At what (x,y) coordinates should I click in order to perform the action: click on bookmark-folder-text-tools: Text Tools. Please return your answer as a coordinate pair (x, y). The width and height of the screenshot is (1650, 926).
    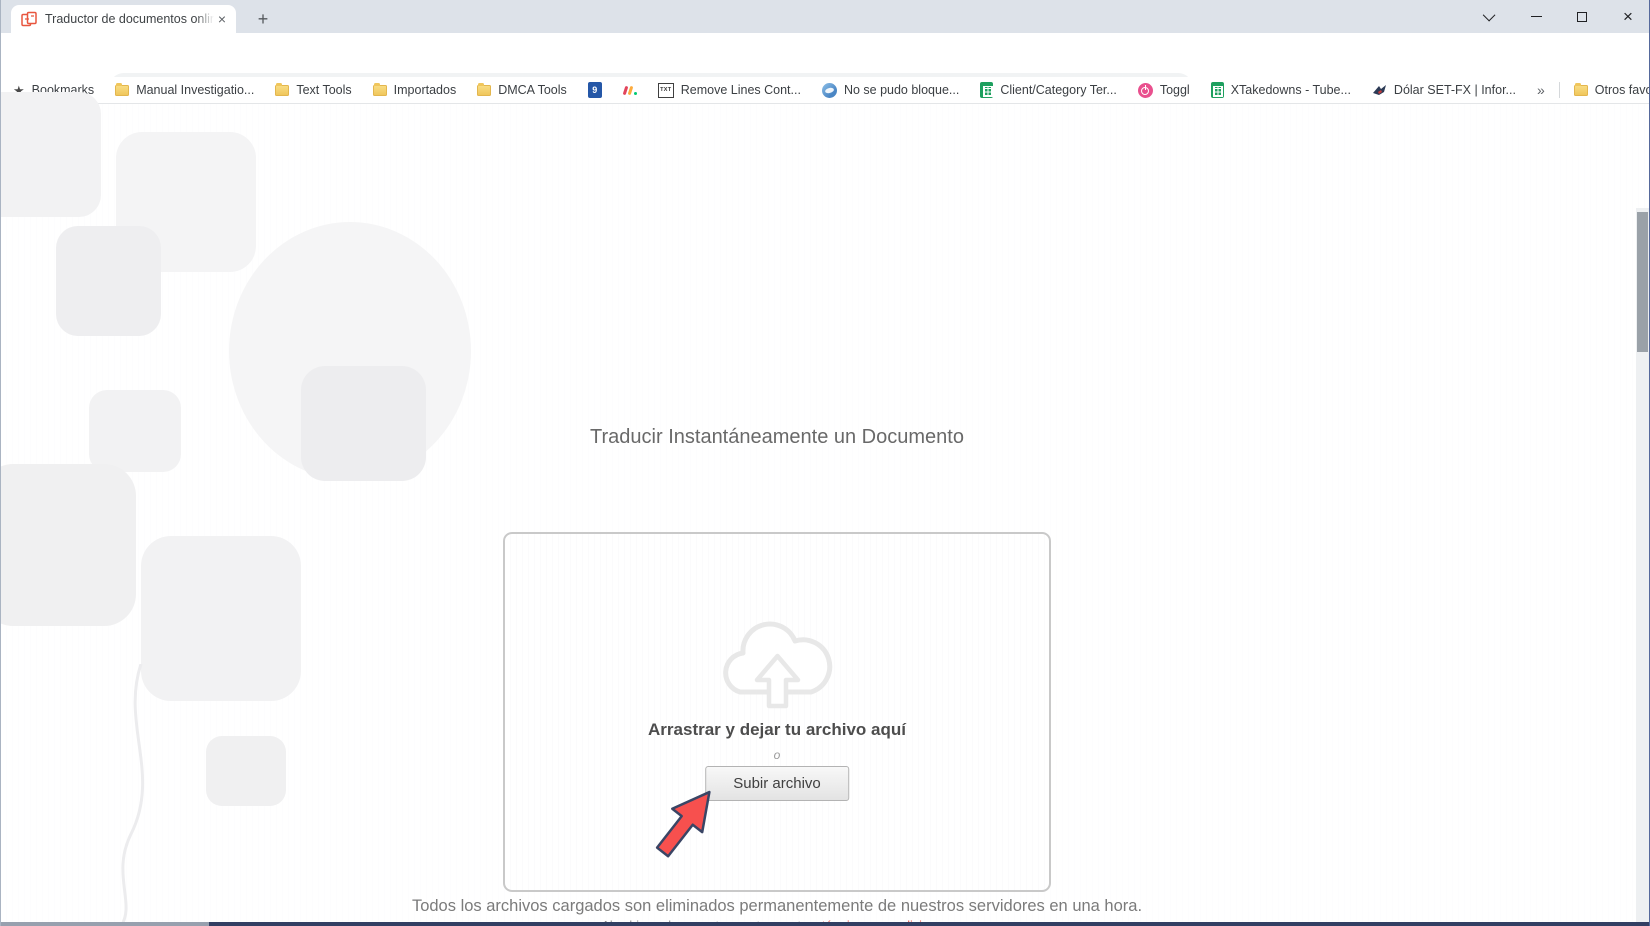
    Looking at the image, I should click on (313, 89).